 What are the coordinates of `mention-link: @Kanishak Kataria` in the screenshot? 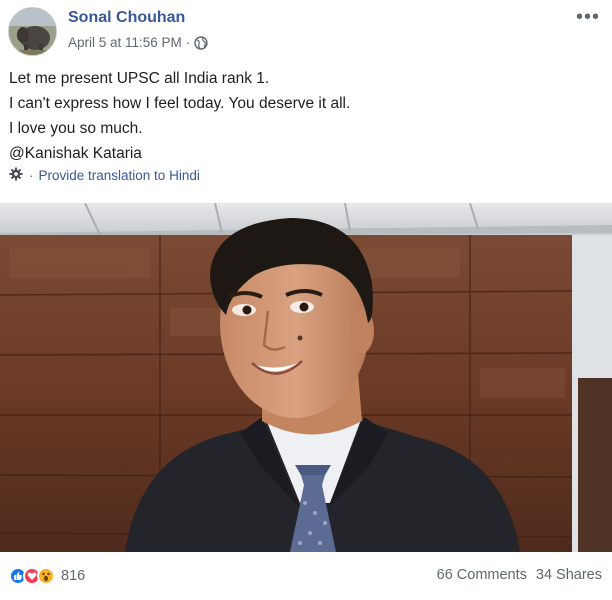 It's located at (304, 153).